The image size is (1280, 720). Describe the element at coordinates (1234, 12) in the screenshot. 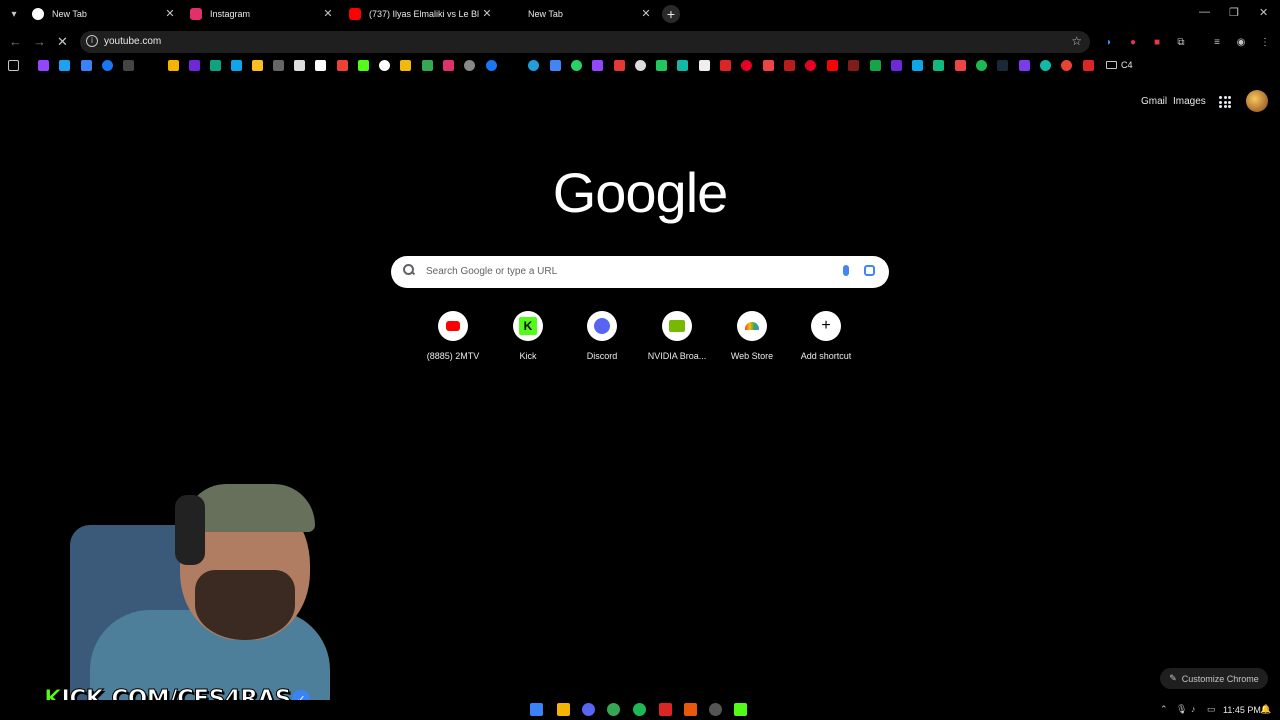

I see `restore-button: ❐` at that location.